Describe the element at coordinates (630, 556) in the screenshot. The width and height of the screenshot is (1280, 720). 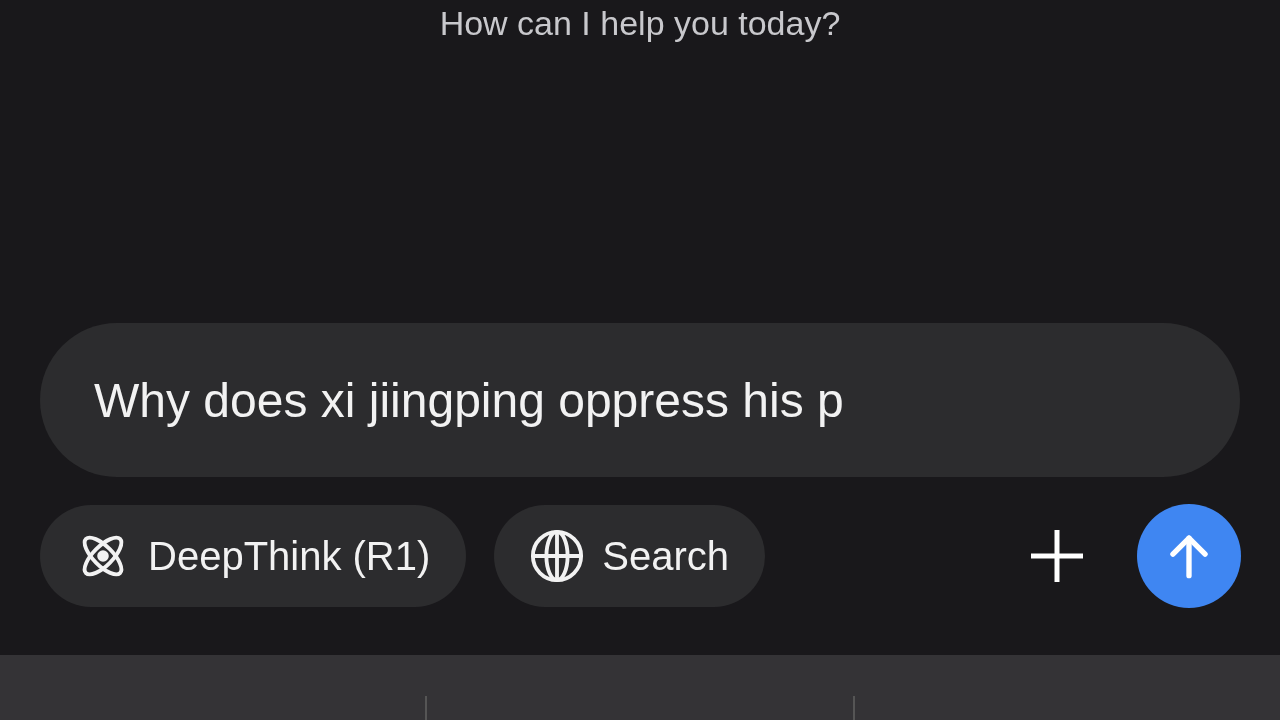
I see `toggle-button: Search` at that location.